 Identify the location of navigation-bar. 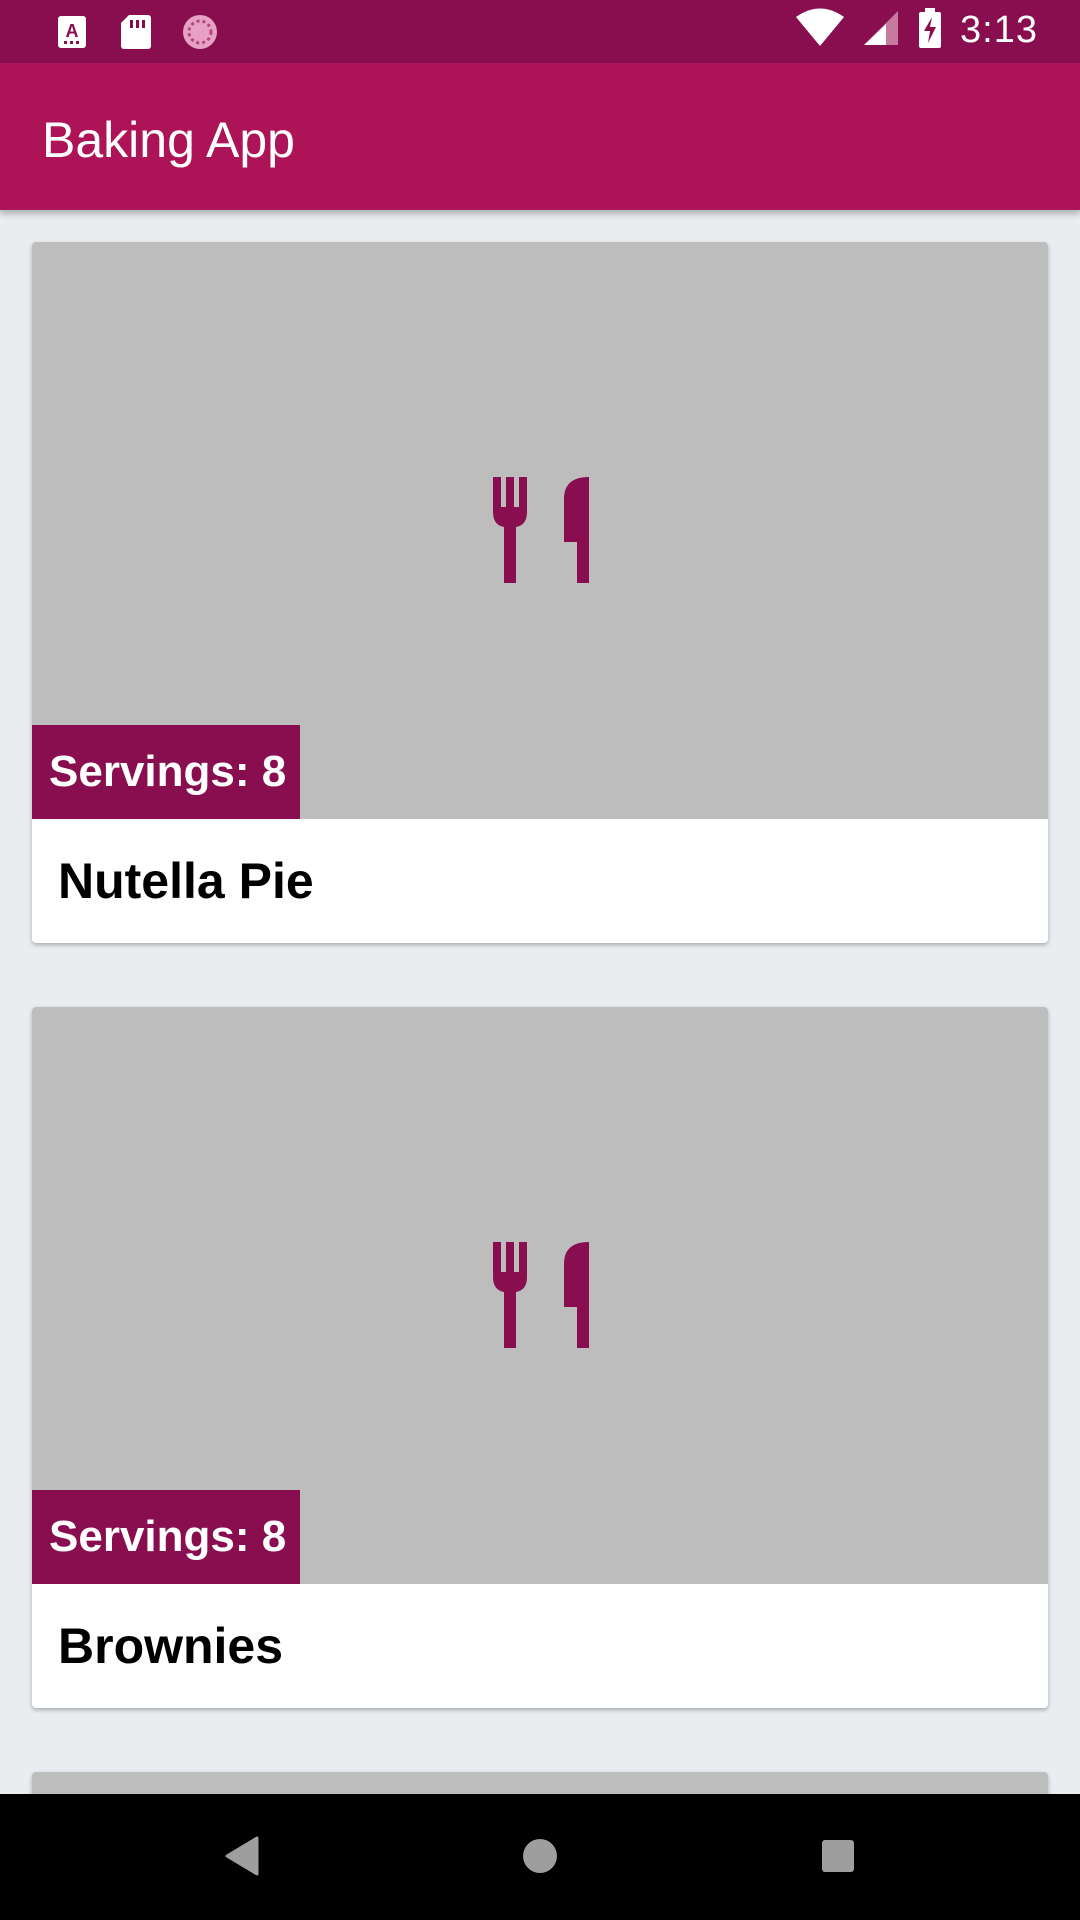
(540, 1857).